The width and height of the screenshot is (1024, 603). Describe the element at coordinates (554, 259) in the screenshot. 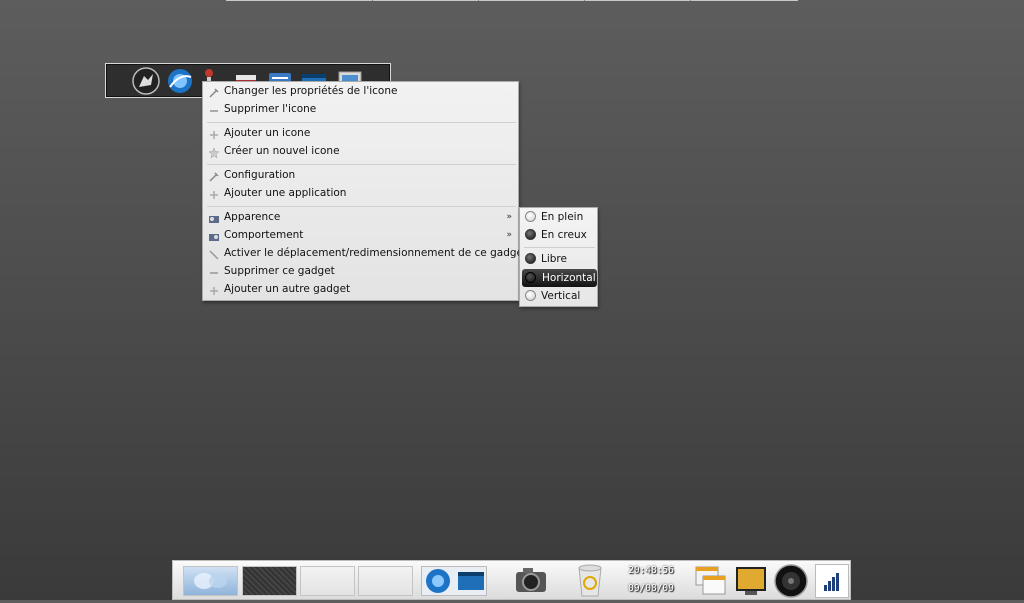

I see `submenu-item-label: Libre` at that location.